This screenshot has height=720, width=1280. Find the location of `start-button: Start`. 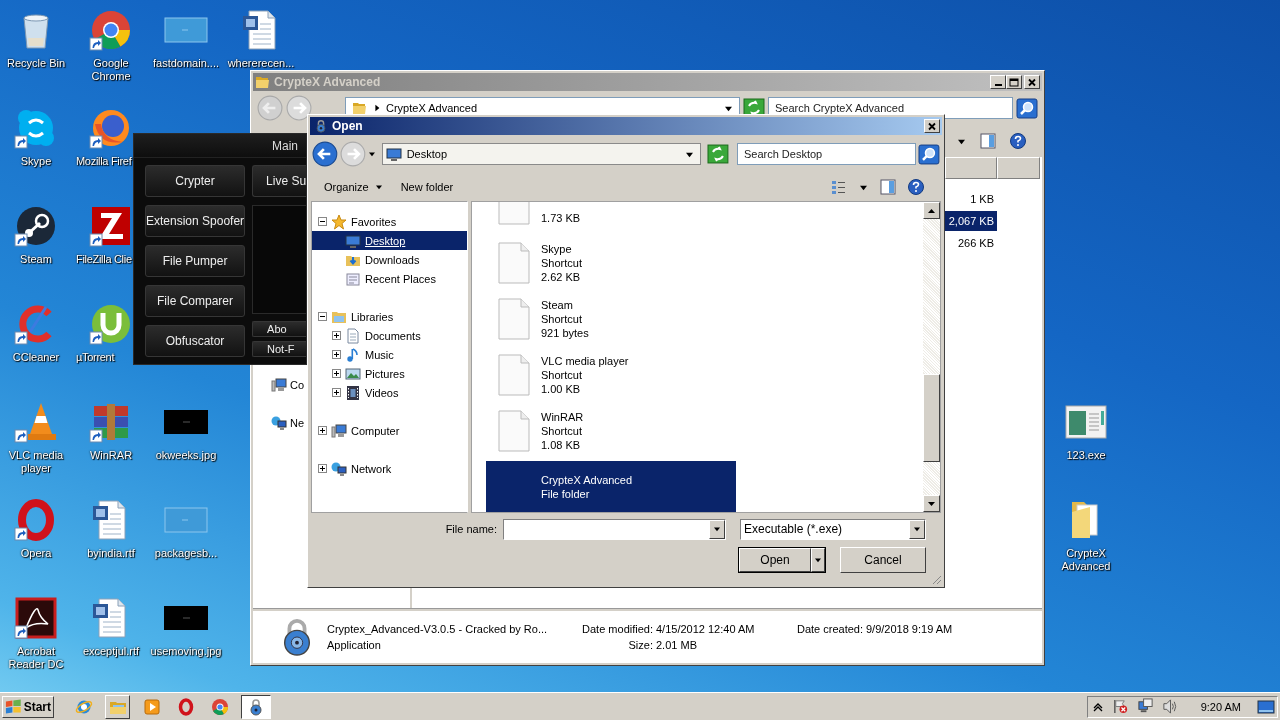

start-button: Start is located at coordinates (28, 706).